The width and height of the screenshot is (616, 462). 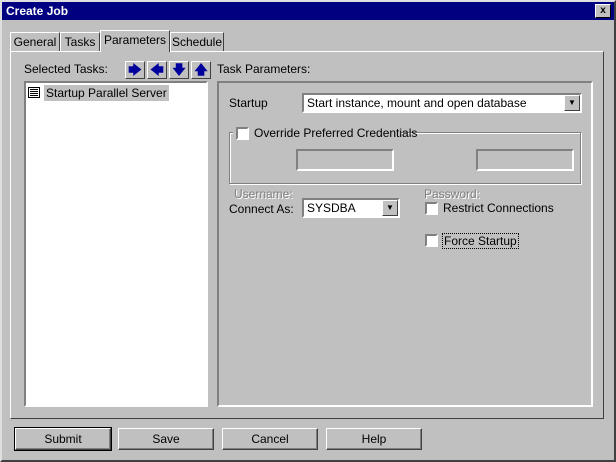 What do you see at coordinates (603, 11) in the screenshot?
I see `close-icon: x` at bounding box center [603, 11].